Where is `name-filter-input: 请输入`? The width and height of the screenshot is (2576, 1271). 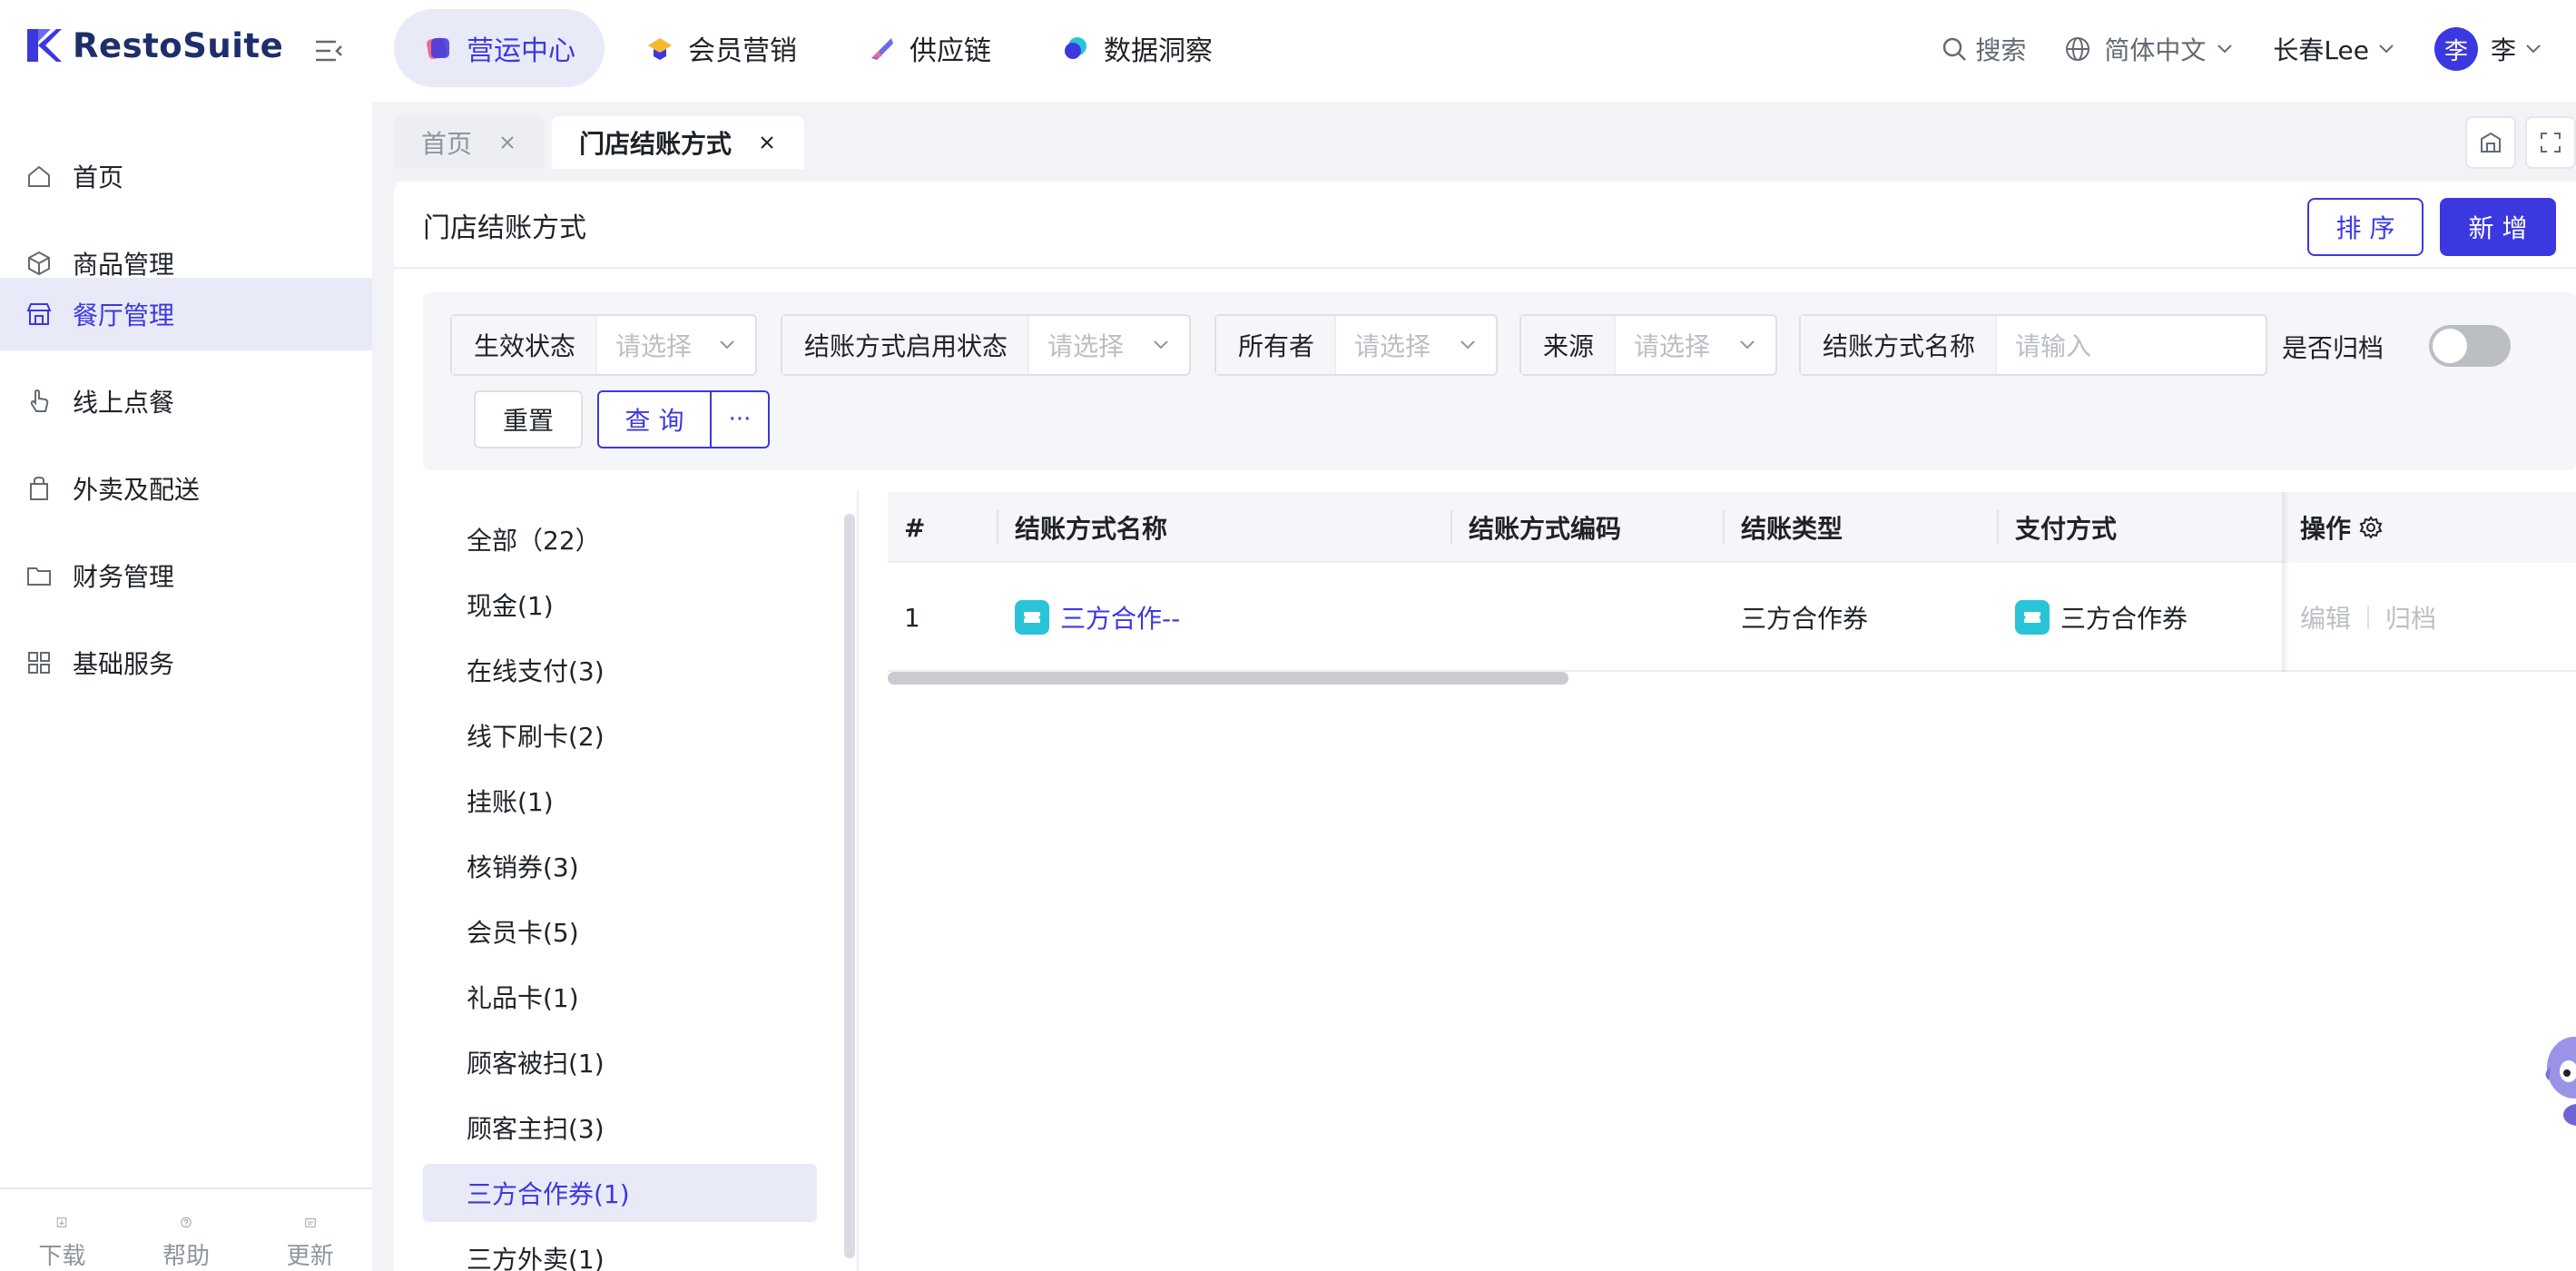
name-filter-input: 请输入 is located at coordinates (2131, 345).